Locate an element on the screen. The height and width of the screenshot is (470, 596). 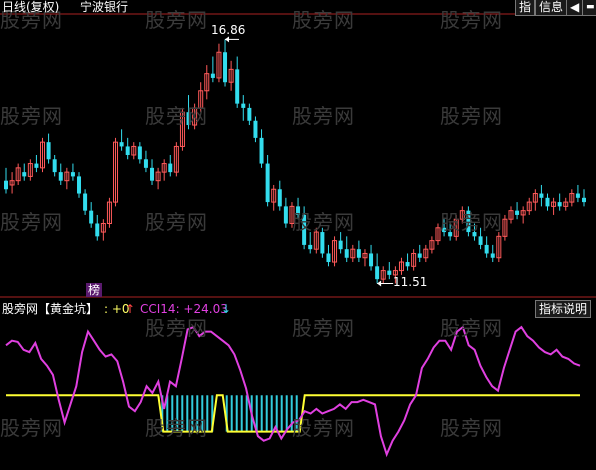
back-button: ◀ is located at coordinates (575, 8).